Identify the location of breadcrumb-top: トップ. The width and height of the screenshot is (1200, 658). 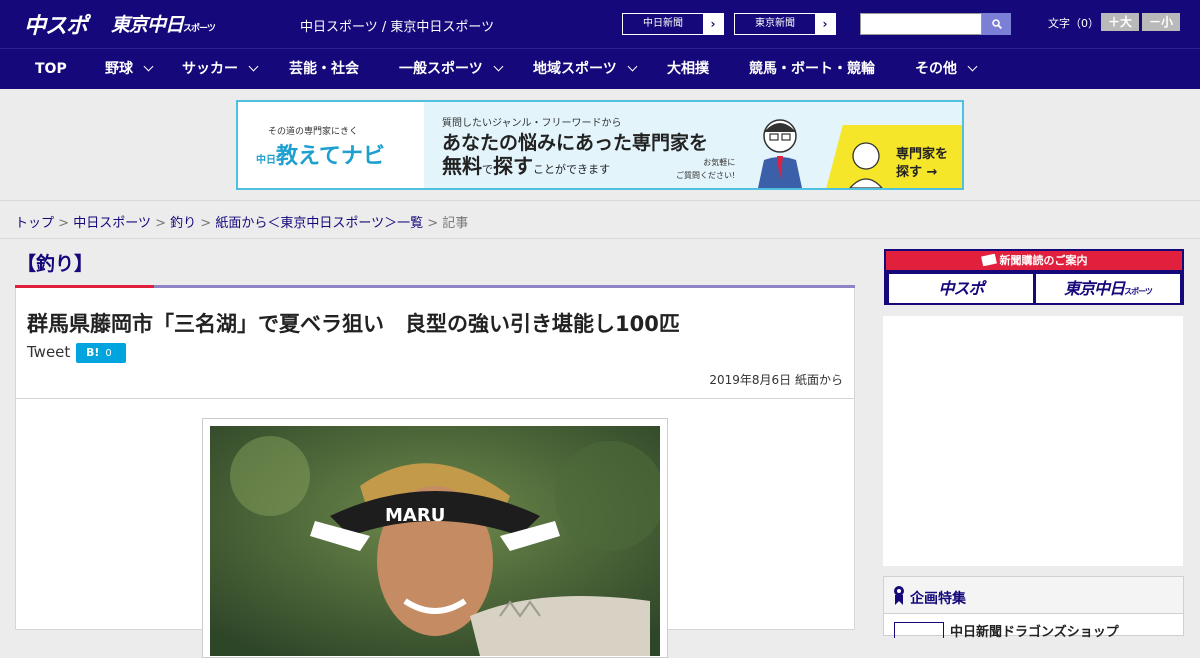
(34, 223).